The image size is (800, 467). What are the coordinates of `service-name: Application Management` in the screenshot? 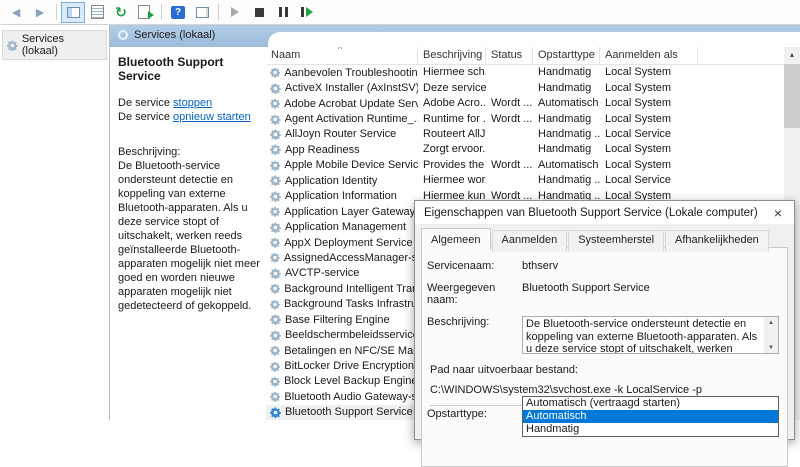 It's located at (346, 227).